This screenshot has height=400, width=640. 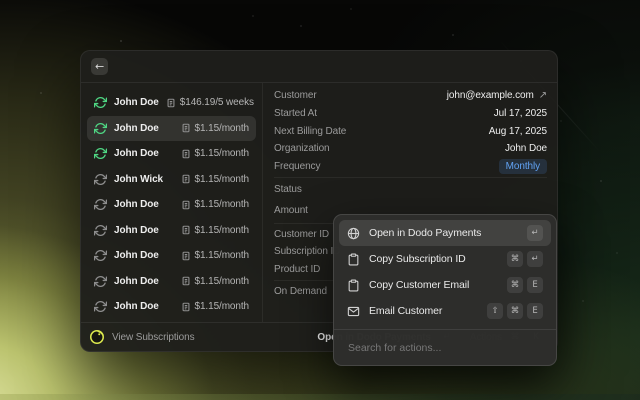 I want to click on detail-row: Started At Jul 17, 2025, so click(x=410, y=114).